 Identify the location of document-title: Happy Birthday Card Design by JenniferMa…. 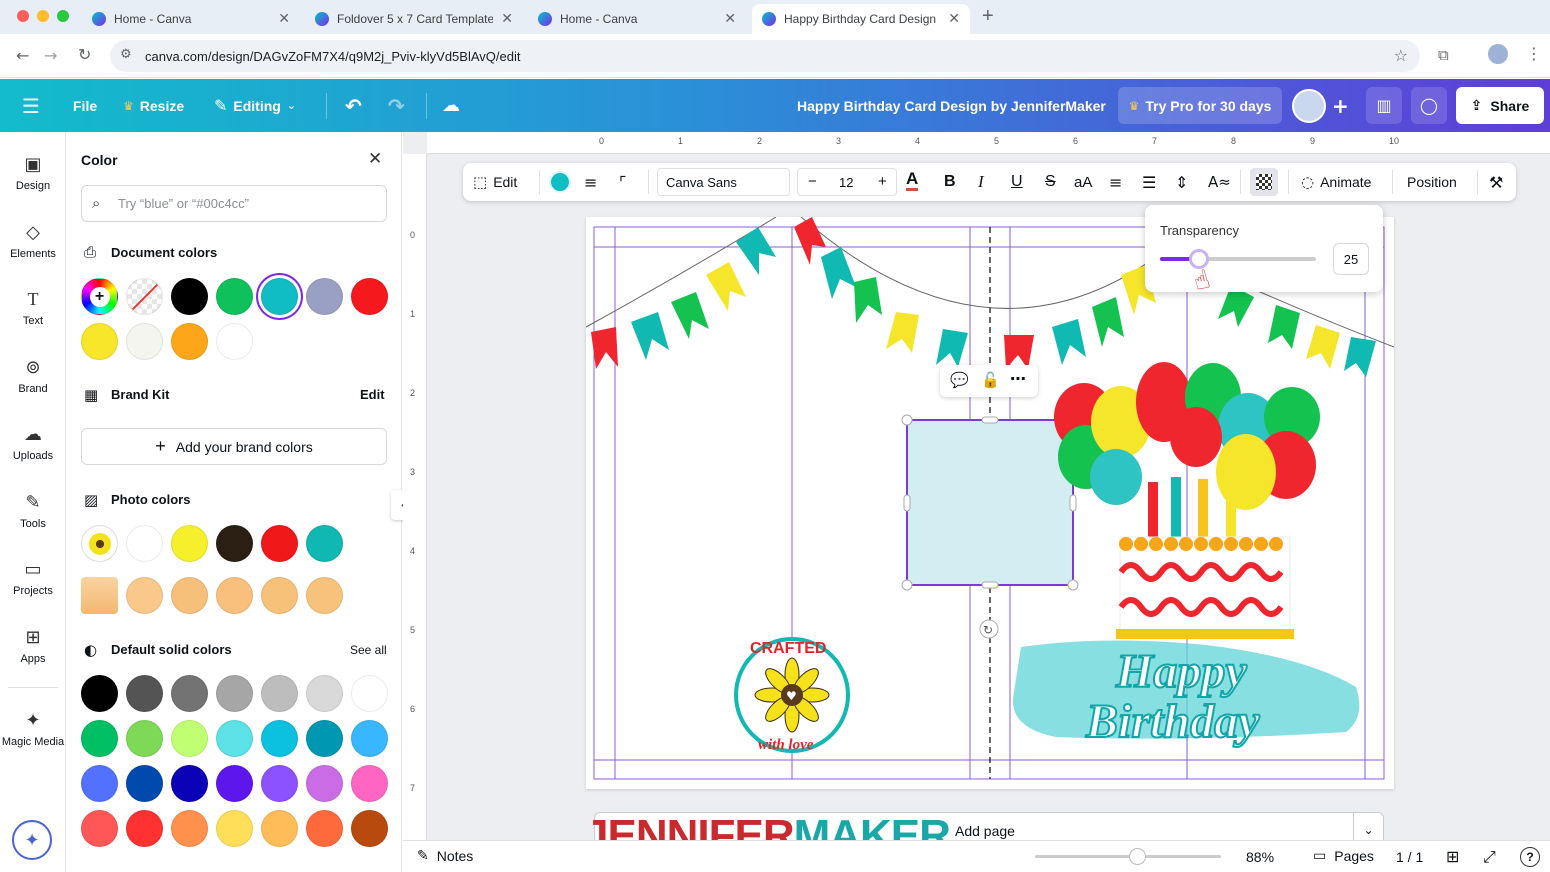
(951, 105).